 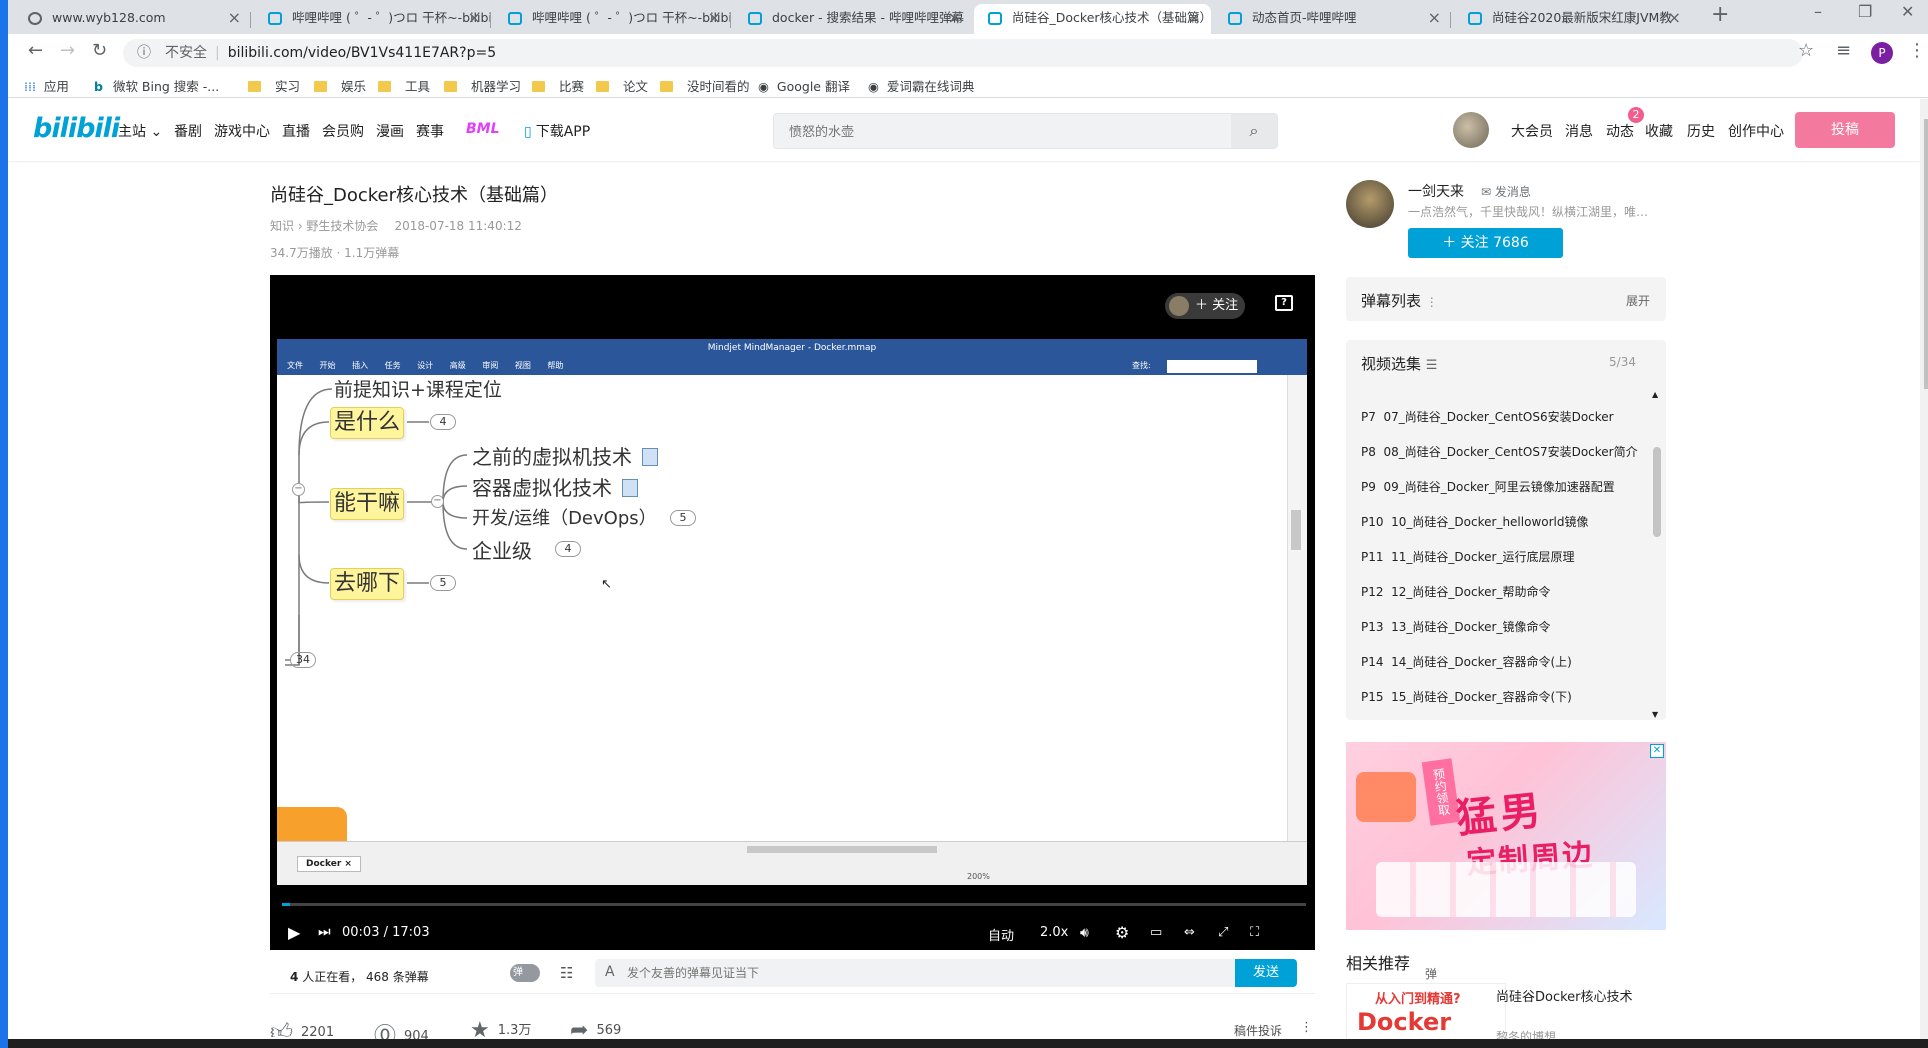 I want to click on picture-in-picture-icon: ▭, so click(x=1156, y=932).